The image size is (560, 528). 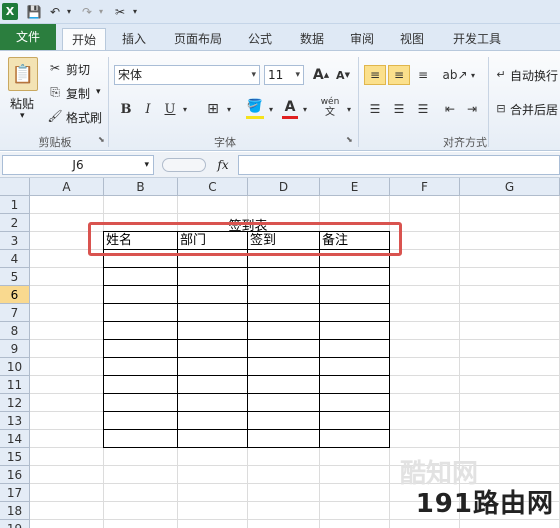 What do you see at coordinates (69, 11) in the screenshot?
I see `undo-dropdown-icon: ▾` at bounding box center [69, 11].